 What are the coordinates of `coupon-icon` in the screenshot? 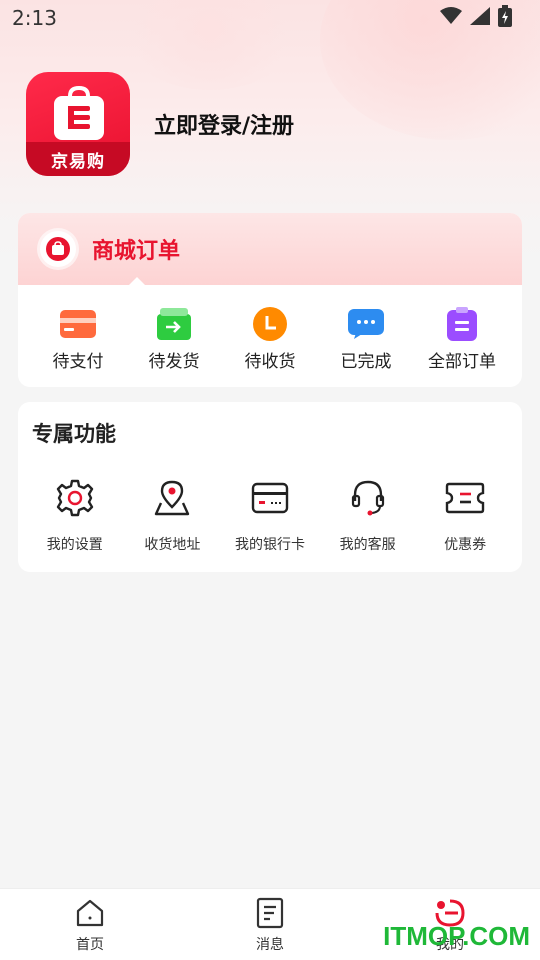 It's located at (465, 498).